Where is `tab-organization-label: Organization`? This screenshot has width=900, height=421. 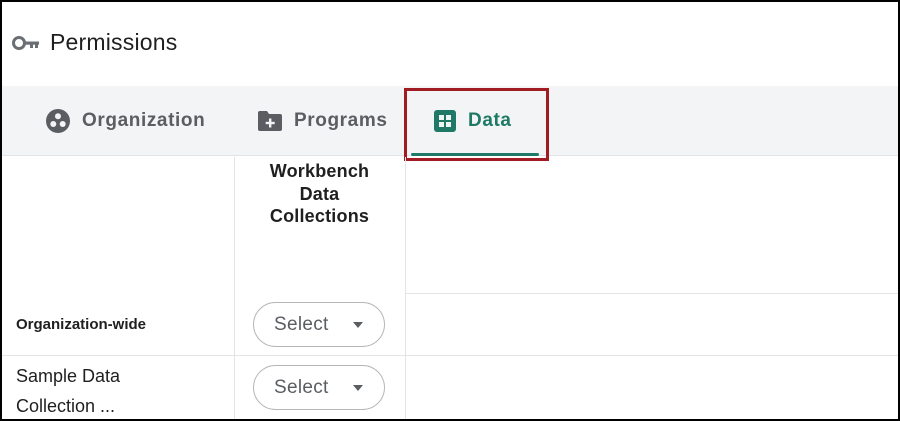
tab-organization-label: Organization is located at coordinates (144, 120).